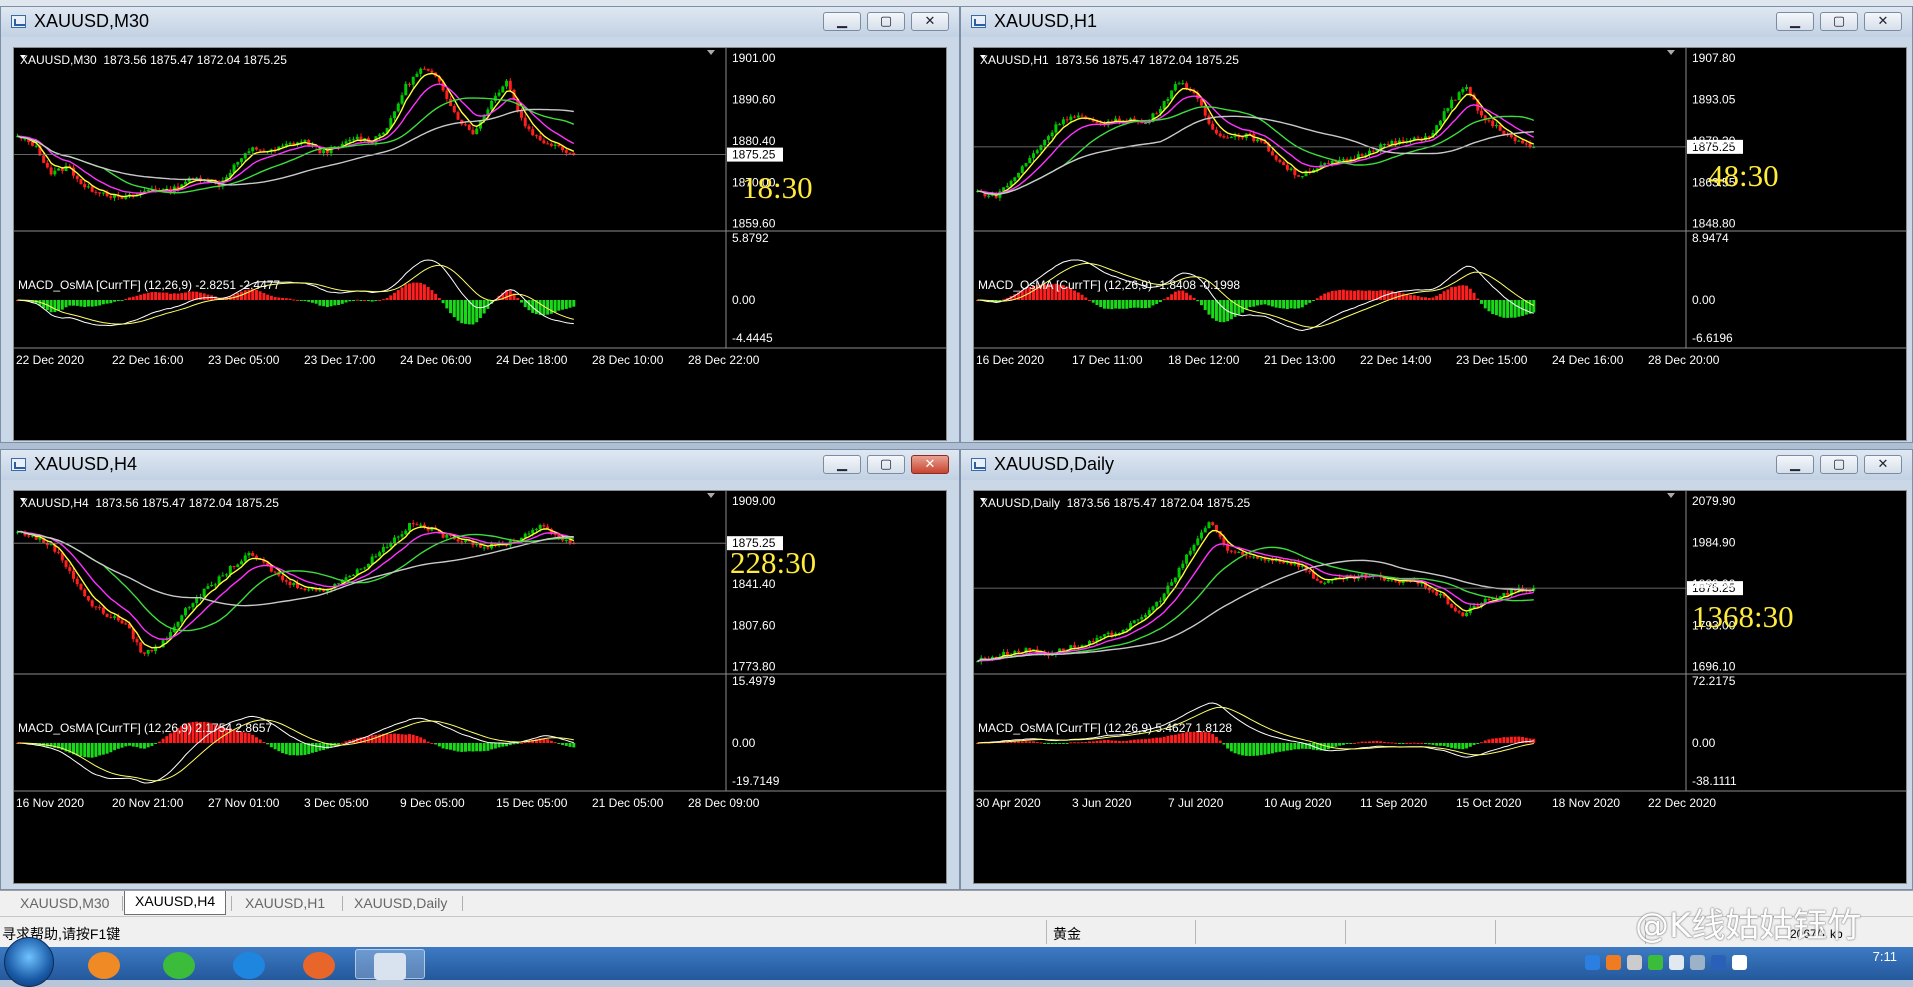  Describe the element at coordinates (754, 501) in the screenshot. I see `price-tick-label: 1909.00` at that location.